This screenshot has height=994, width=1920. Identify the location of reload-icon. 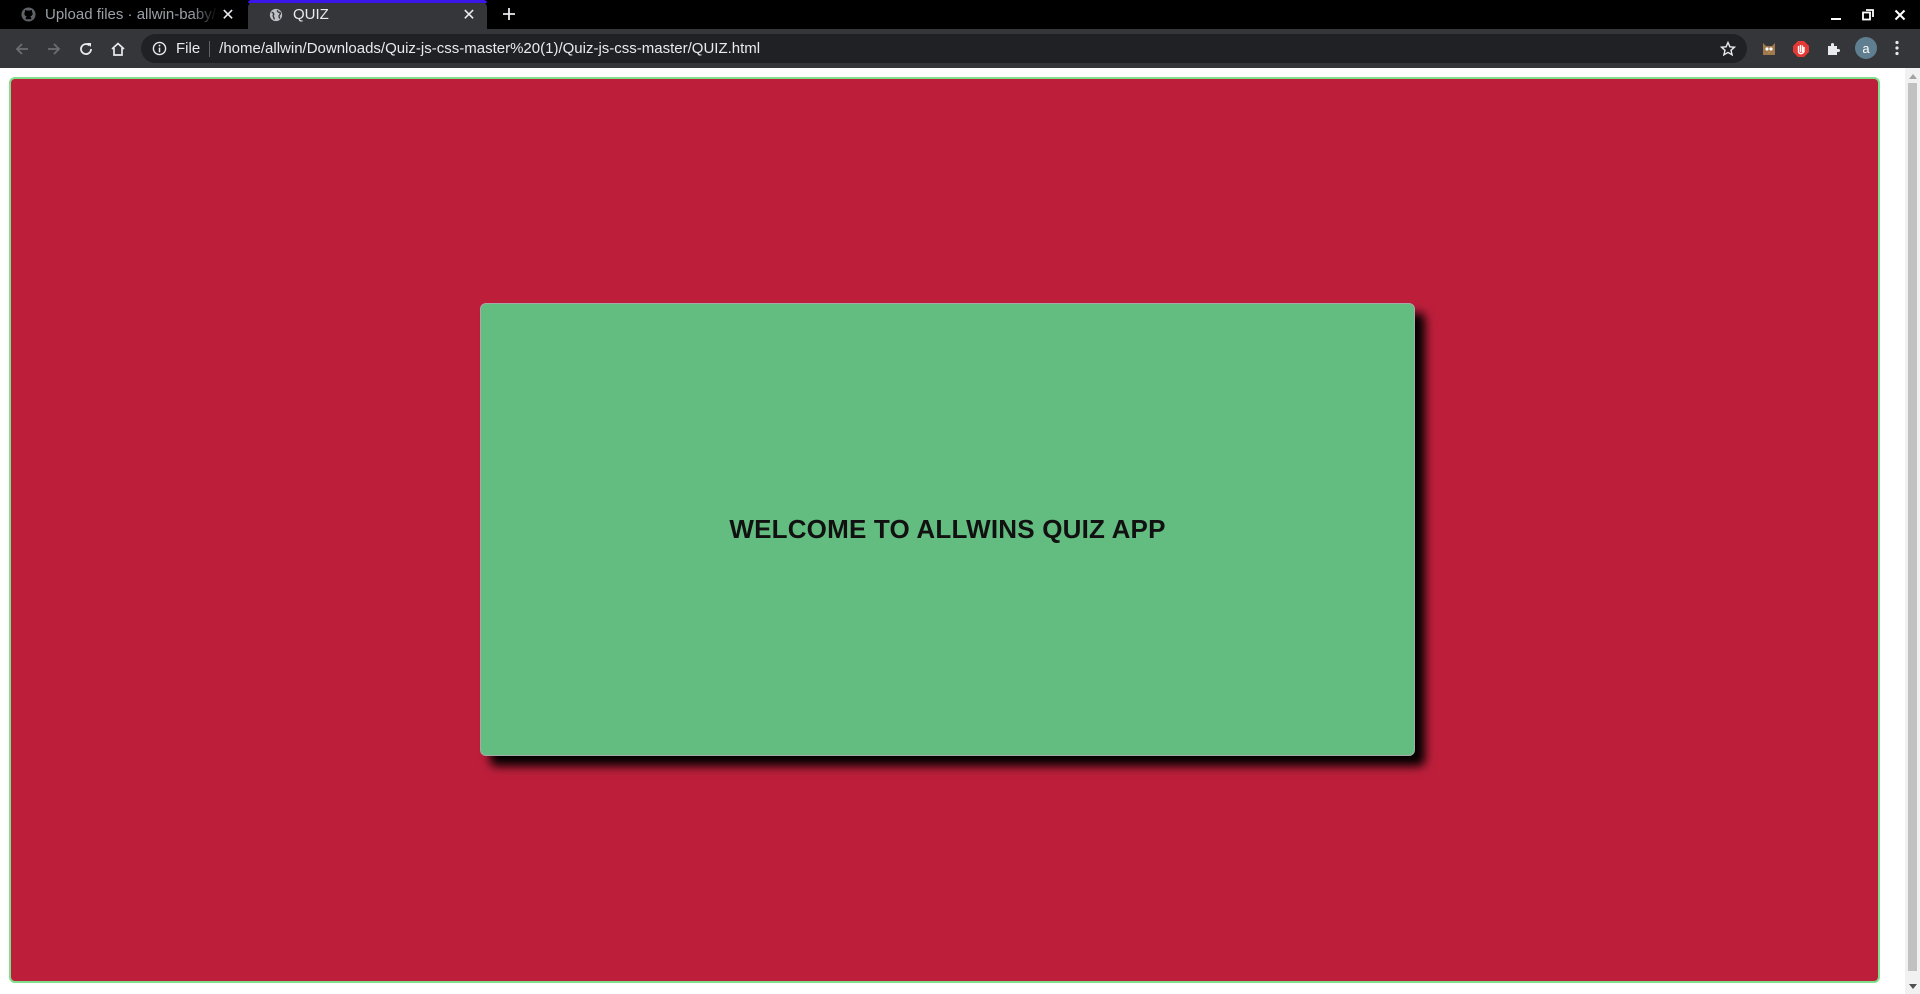
(86, 49).